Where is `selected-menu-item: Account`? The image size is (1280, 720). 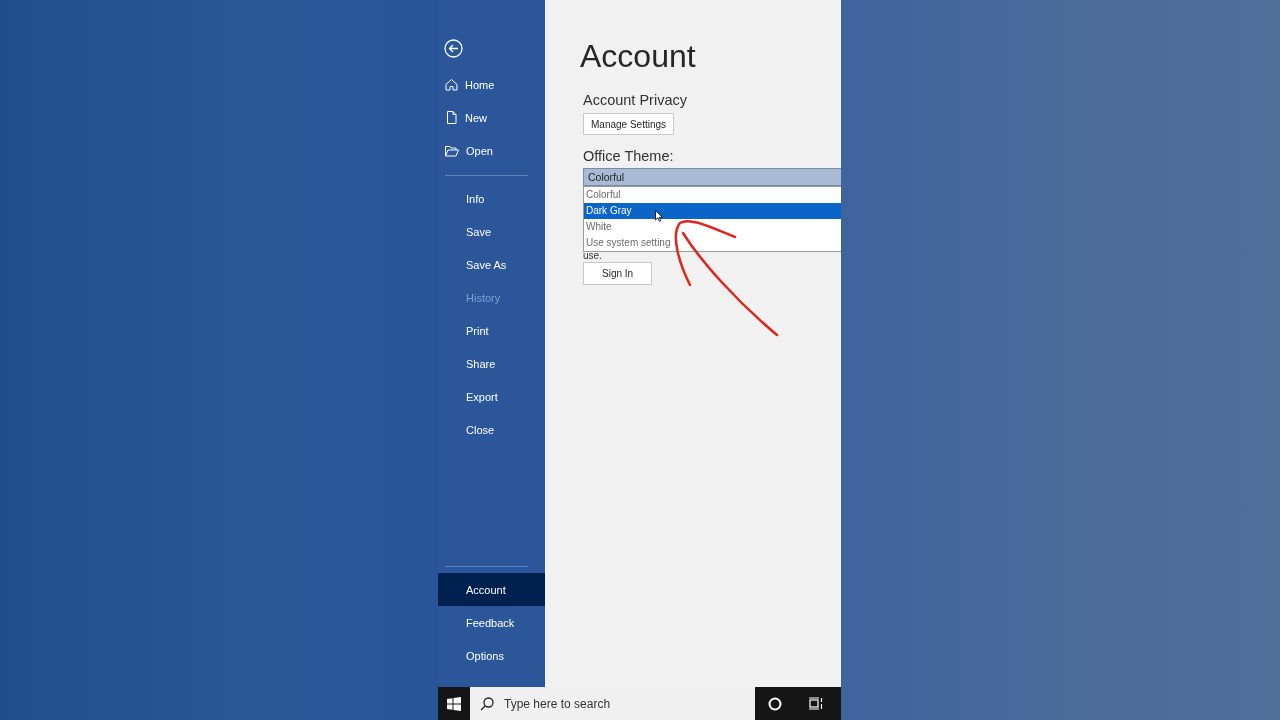
selected-menu-item: Account is located at coordinates (491, 589).